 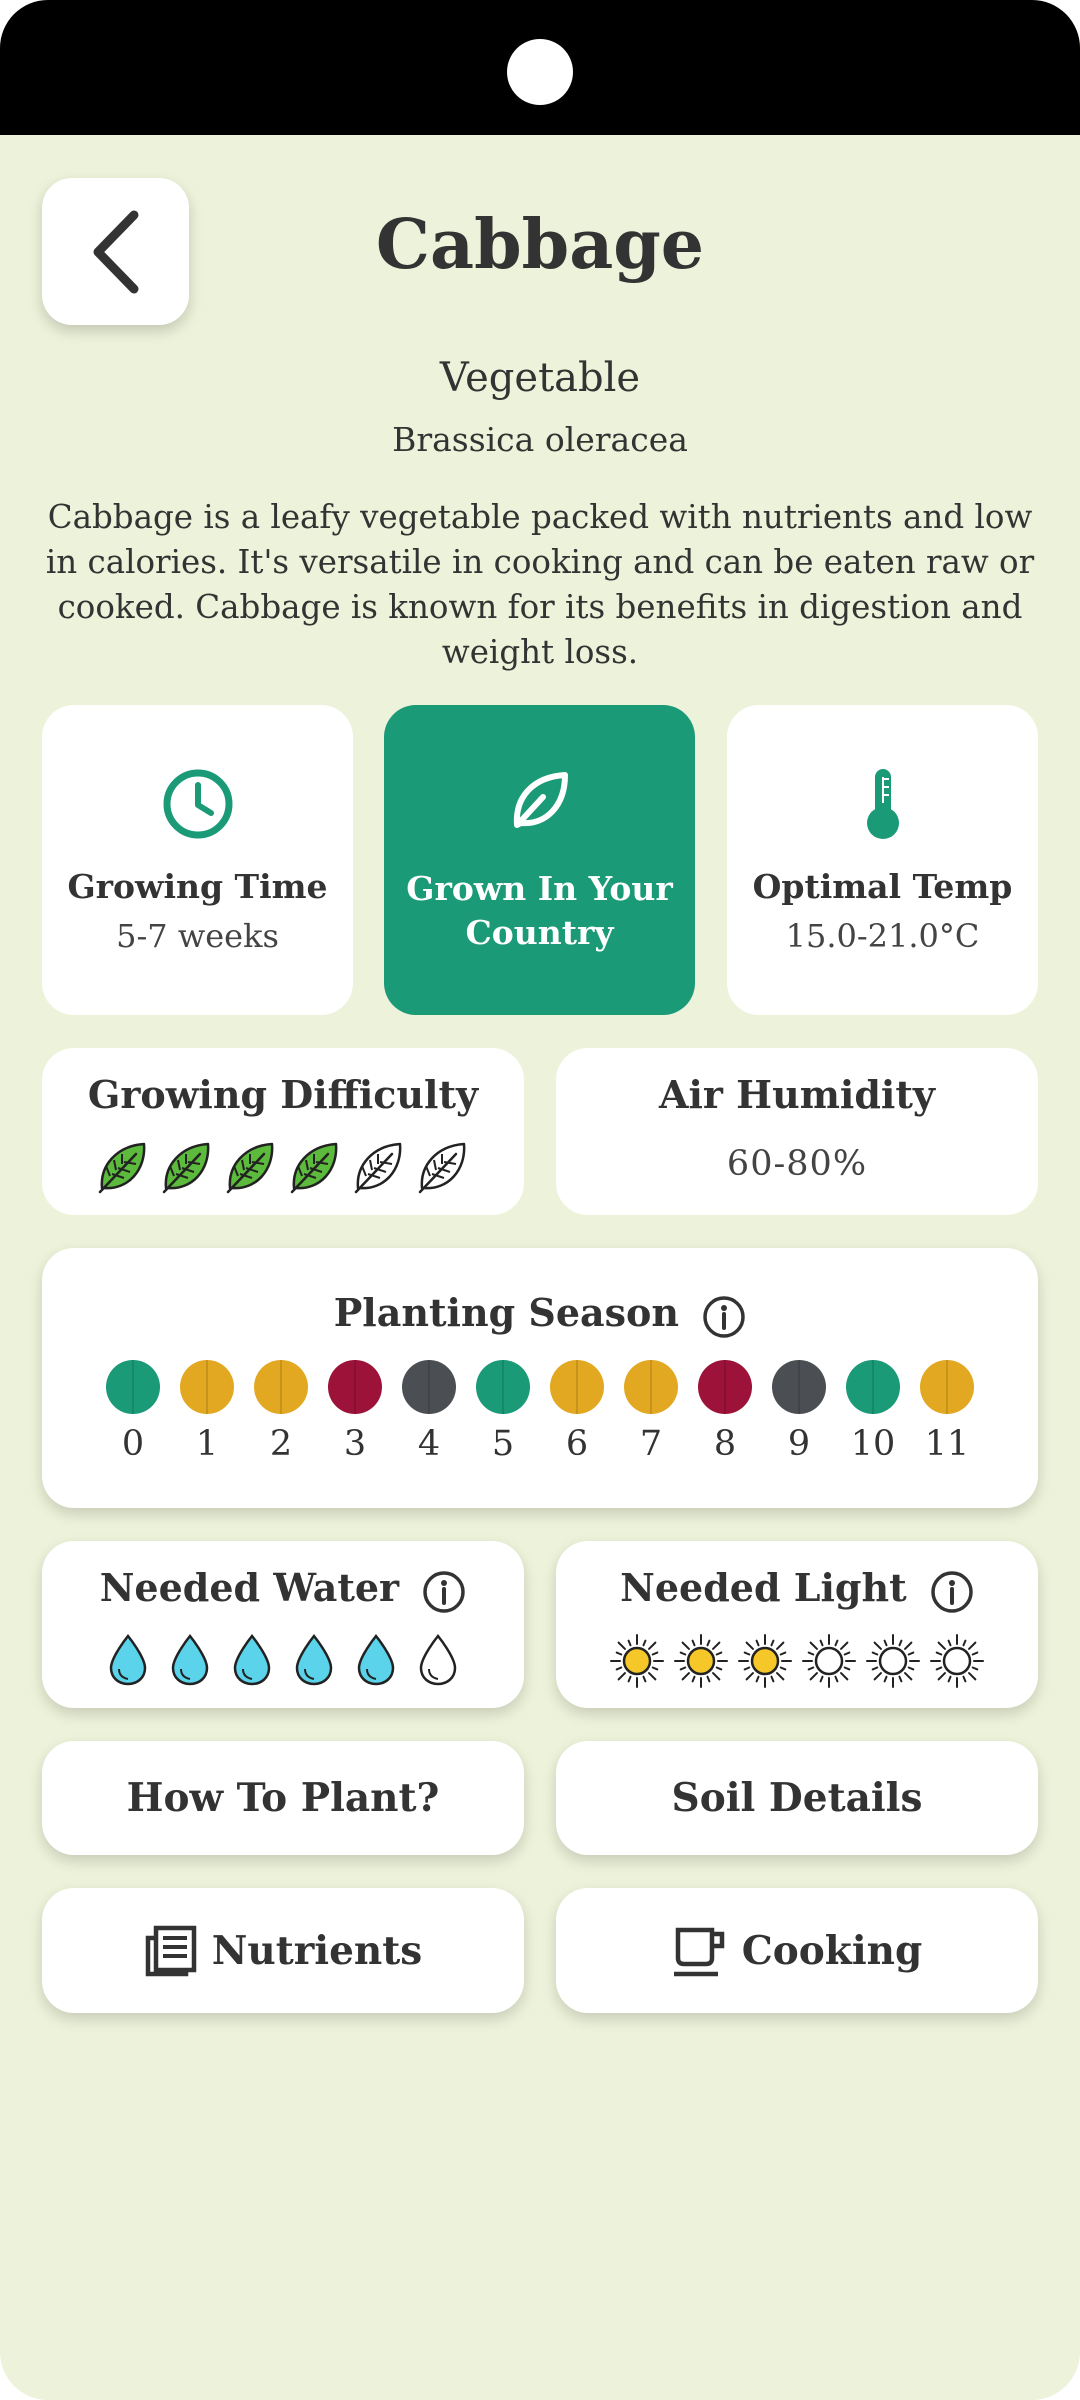 I want to click on season-month: 4, so click(x=429, y=1412).